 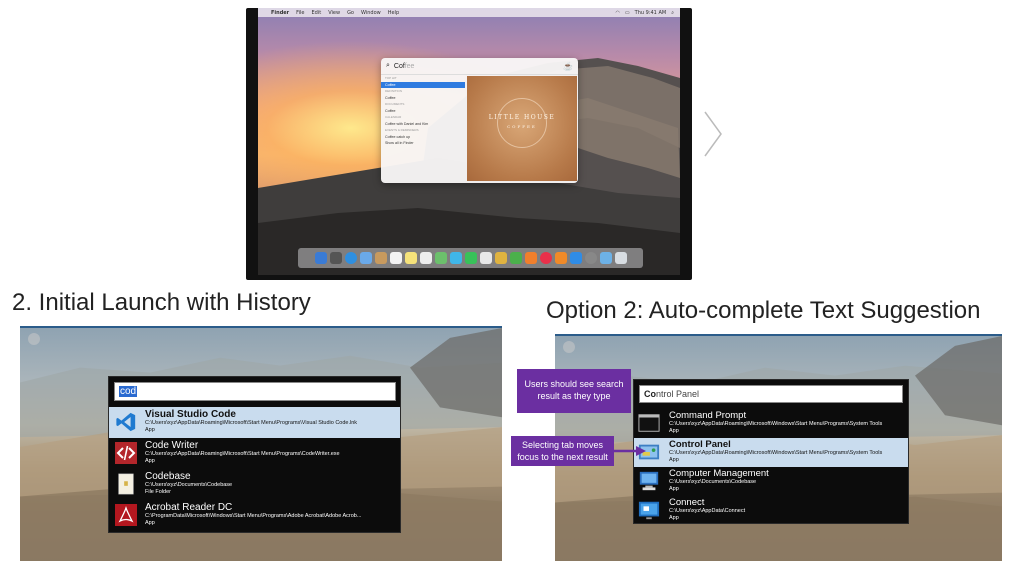 I want to click on result-title: Acrobat Reader DC, so click(x=189, y=507).